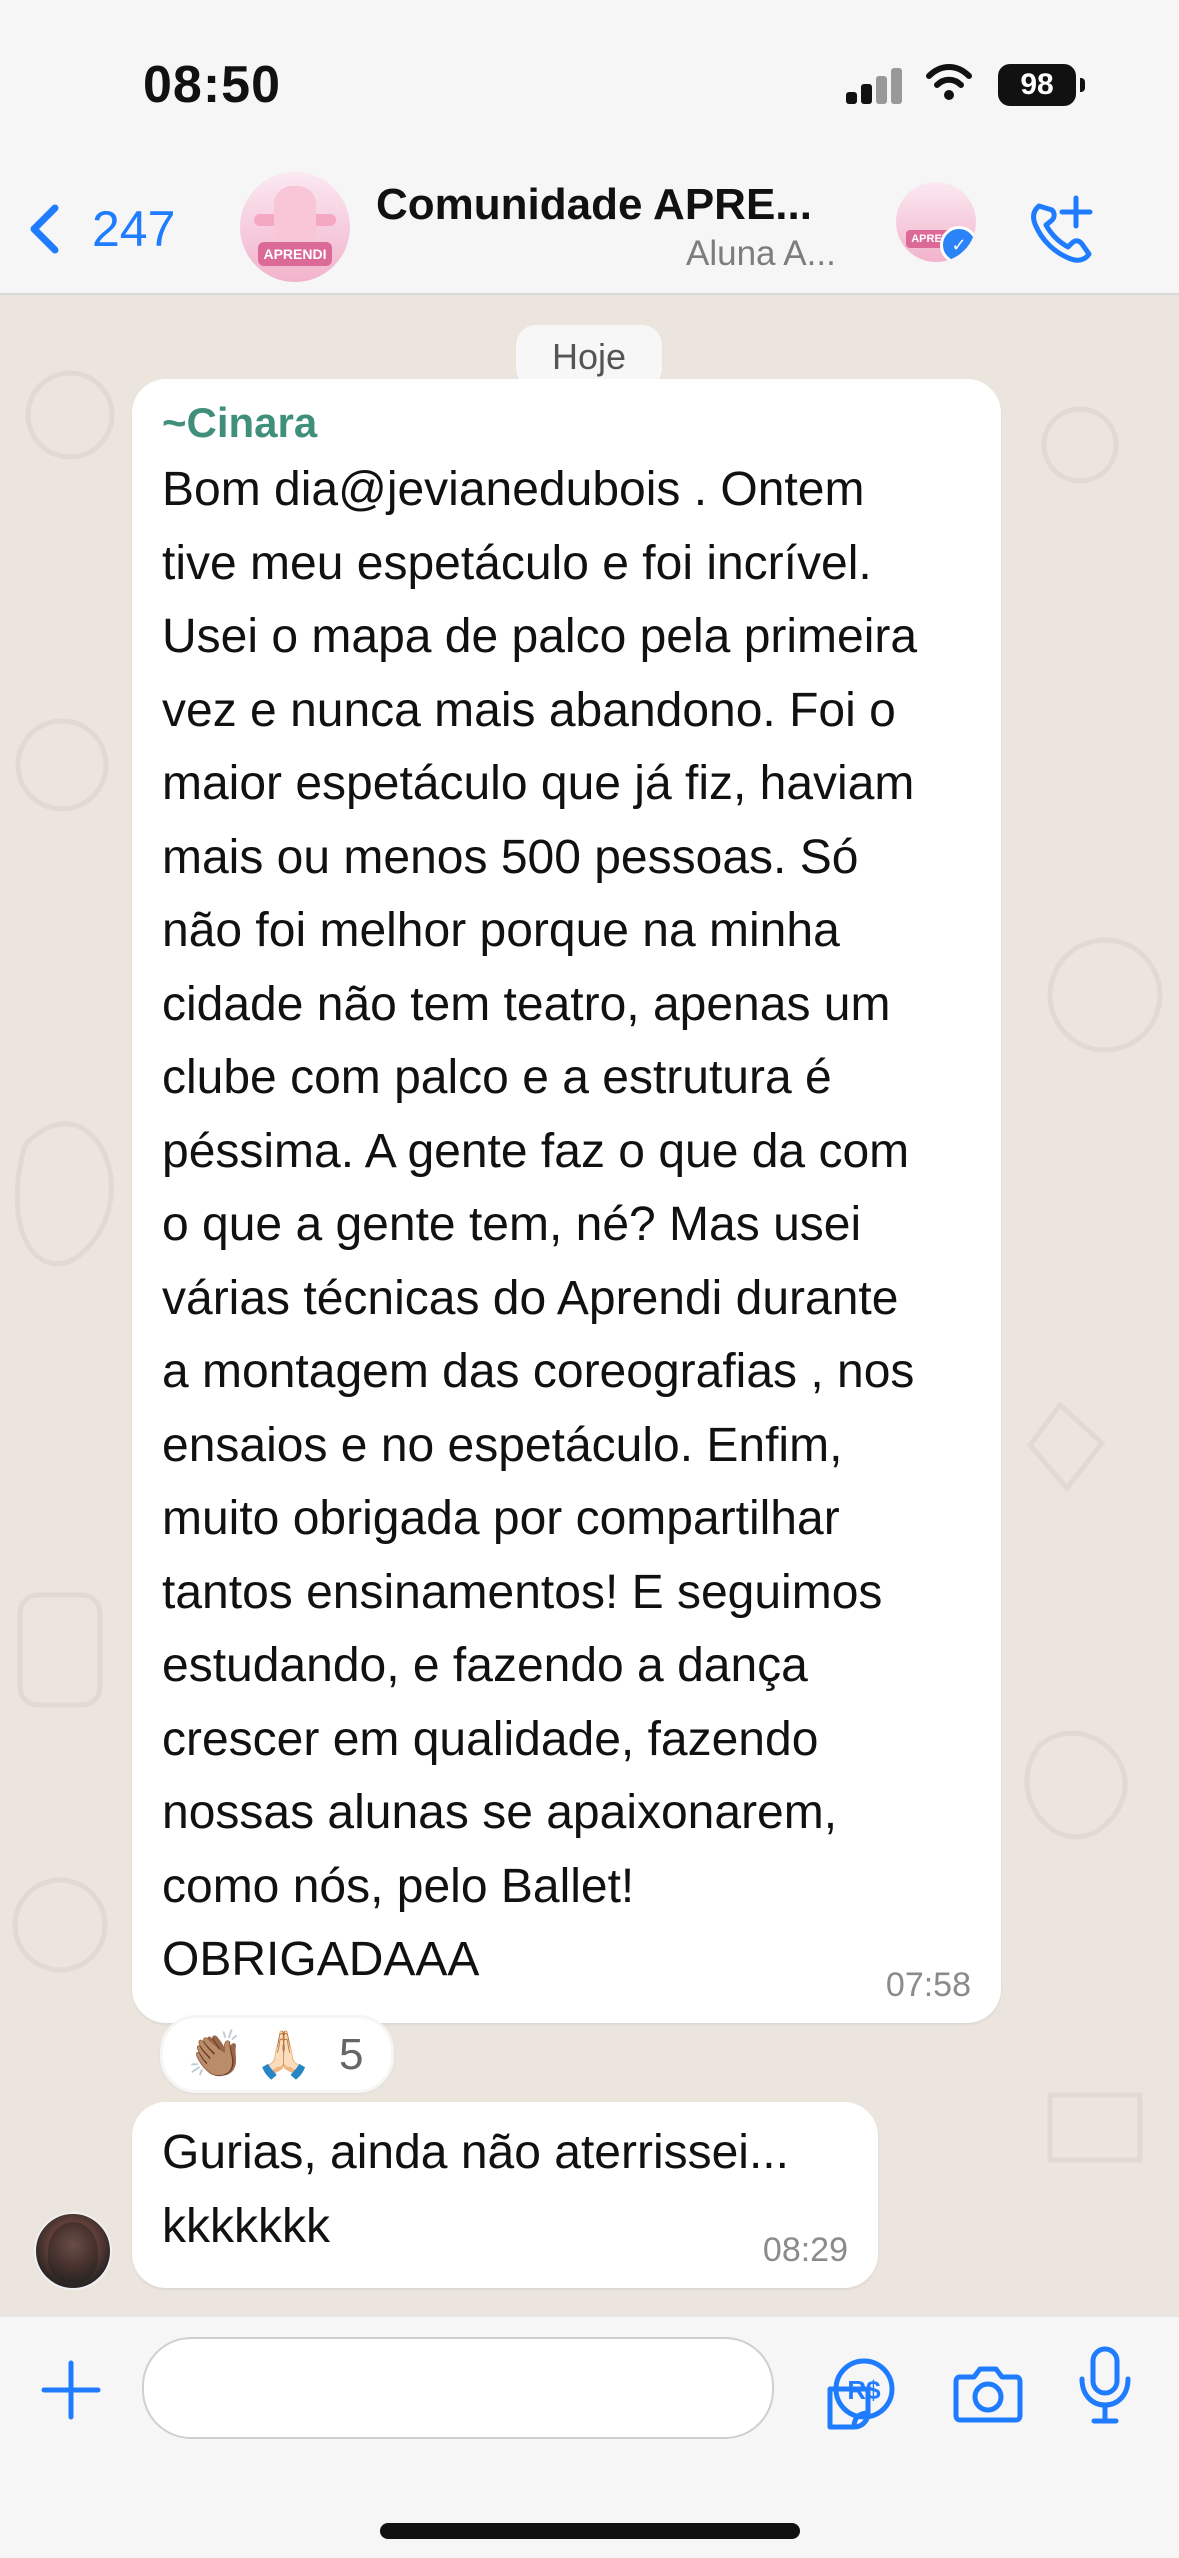  What do you see at coordinates (936, 222) in the screenshot?
I see `community-avatar: APRENDI ✓` at bounding box center [936, 222].